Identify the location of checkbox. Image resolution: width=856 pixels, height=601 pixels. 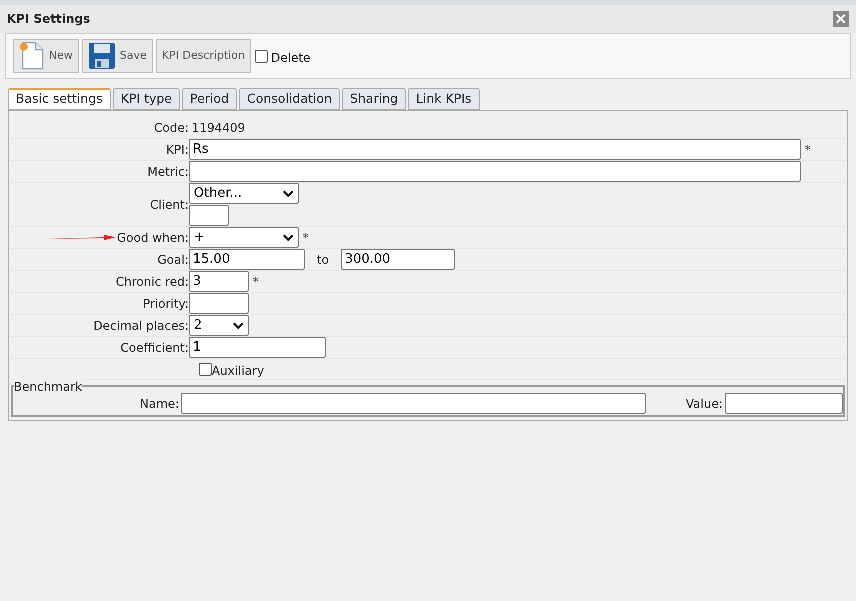
(205, 369).